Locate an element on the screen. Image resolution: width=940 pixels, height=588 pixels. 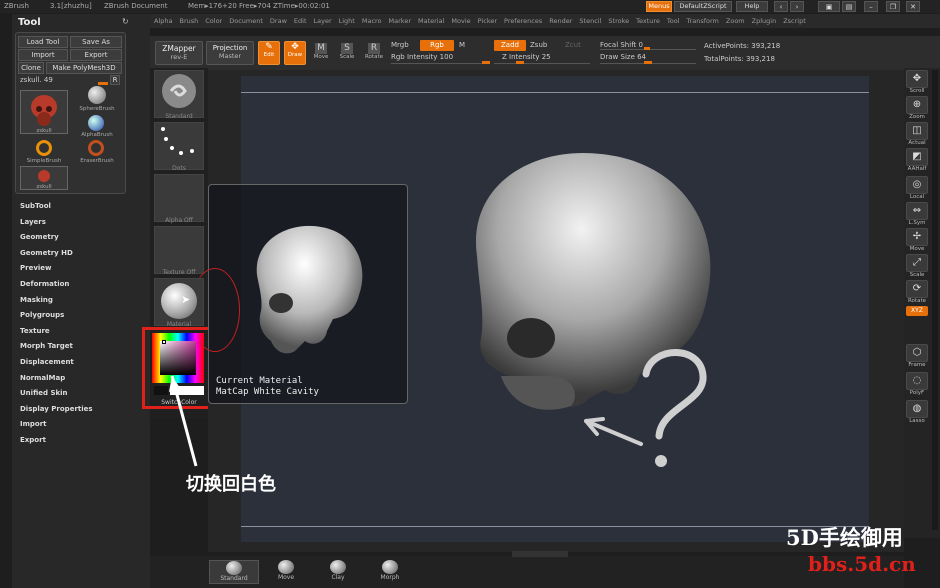
frame-button: ⬡ is located at coordinates (917, 353).